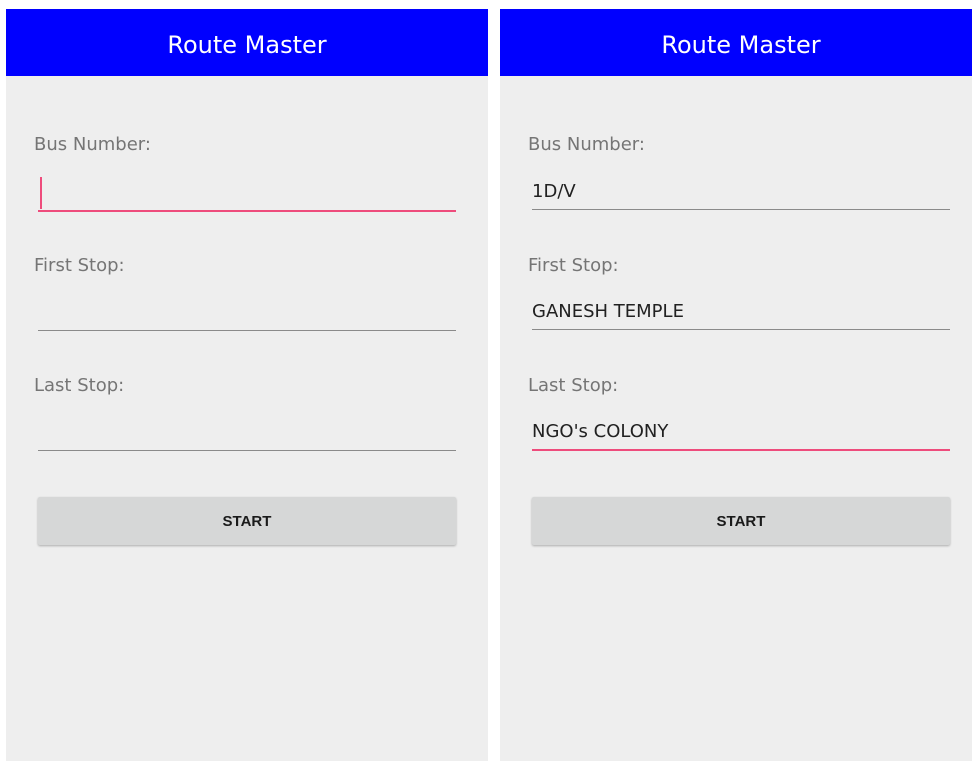  I want to click on last-stop-input: NGO's COLONY, so click(600, 431).